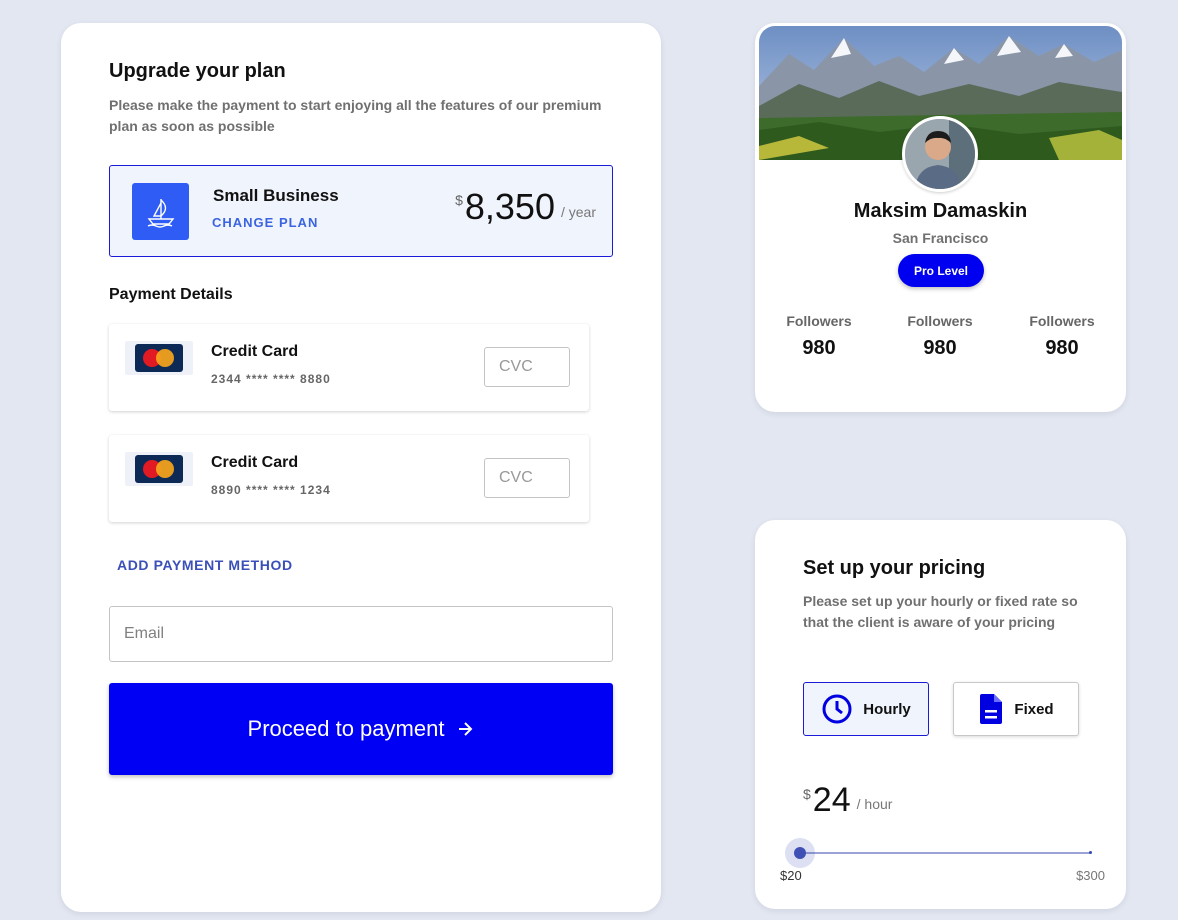 The width and height of the screenshot is (1178, 920). What do you see at coordinates (807, 794) in the screenshot?
I see `rate-currency: $` at bounding box center [807, 794].